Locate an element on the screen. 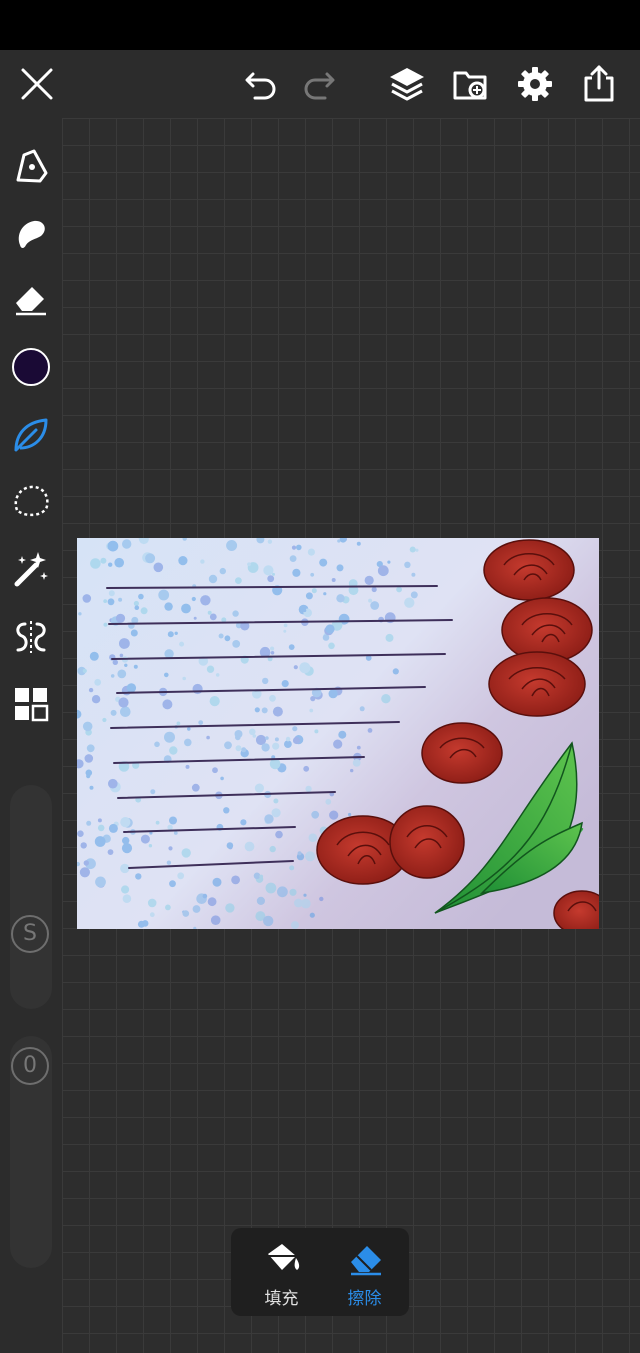 The image size is (640, 1353). tool-sidebar: S 0 is located at coordinates (31, 735).